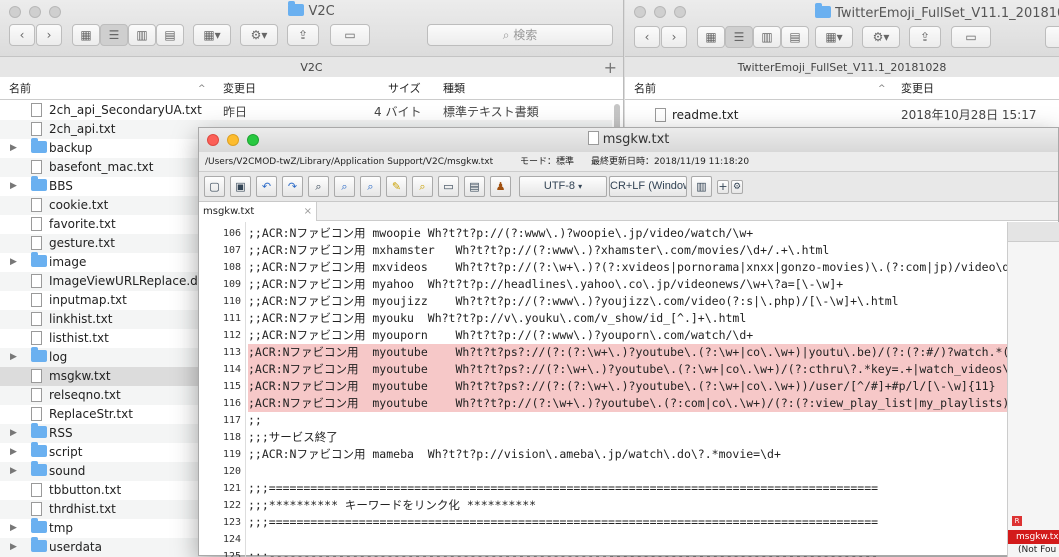 The image size is (1059, 557). I want to click on back-button-2: ‹, so click(647, 37).